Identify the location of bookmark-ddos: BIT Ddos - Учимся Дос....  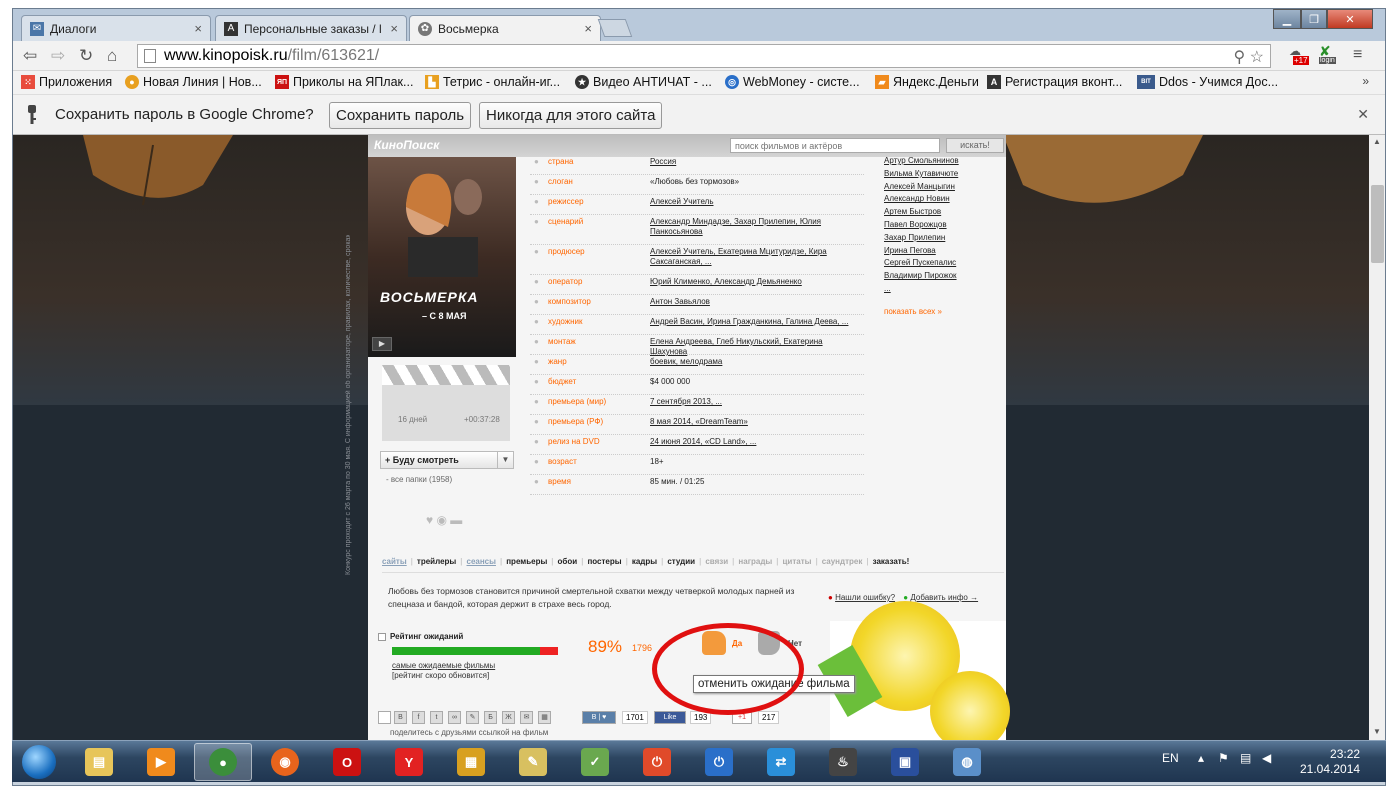
(1207, 82).